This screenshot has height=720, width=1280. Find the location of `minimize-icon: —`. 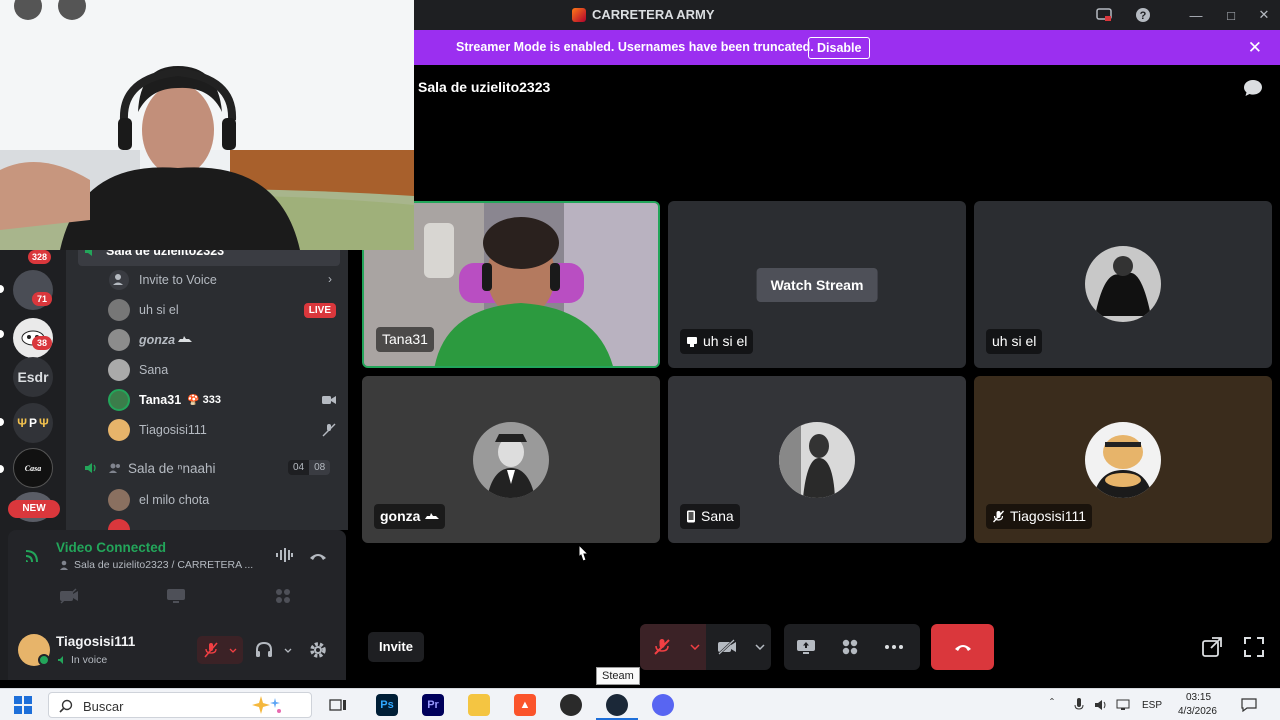

minimize-icon: — is located at coordinates (1196, 15).